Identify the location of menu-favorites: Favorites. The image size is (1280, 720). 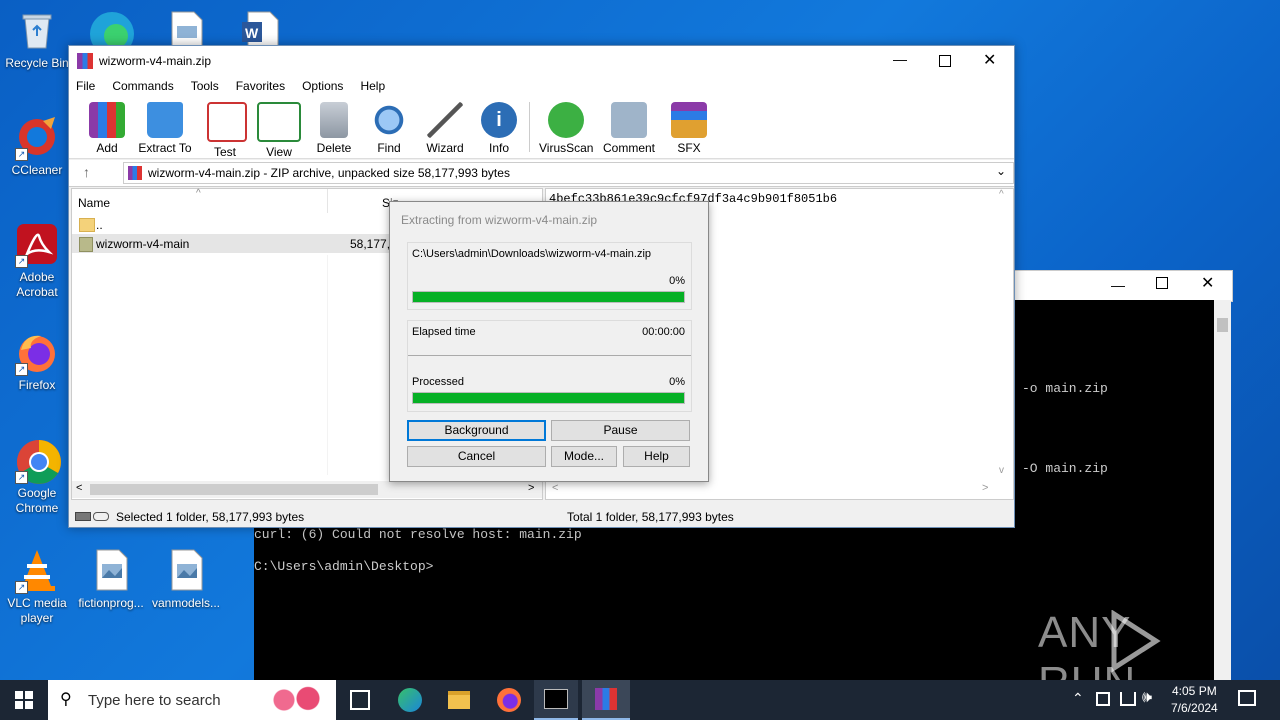
(260, 86).